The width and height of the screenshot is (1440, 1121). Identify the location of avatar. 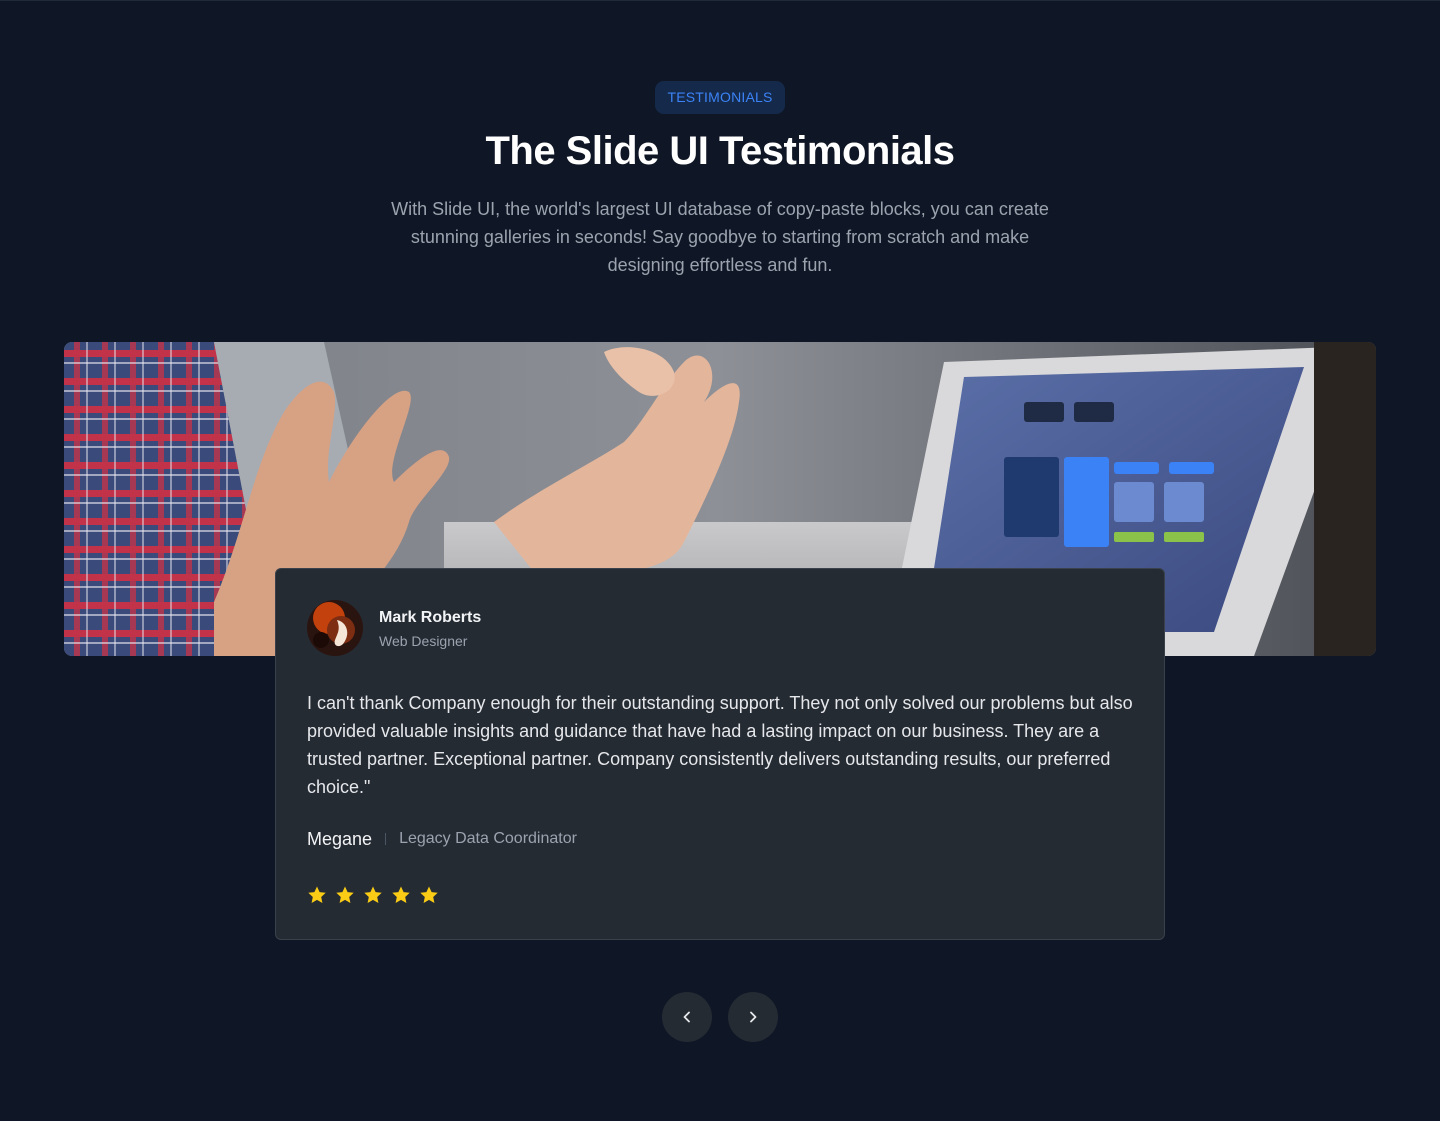
(335, 628).